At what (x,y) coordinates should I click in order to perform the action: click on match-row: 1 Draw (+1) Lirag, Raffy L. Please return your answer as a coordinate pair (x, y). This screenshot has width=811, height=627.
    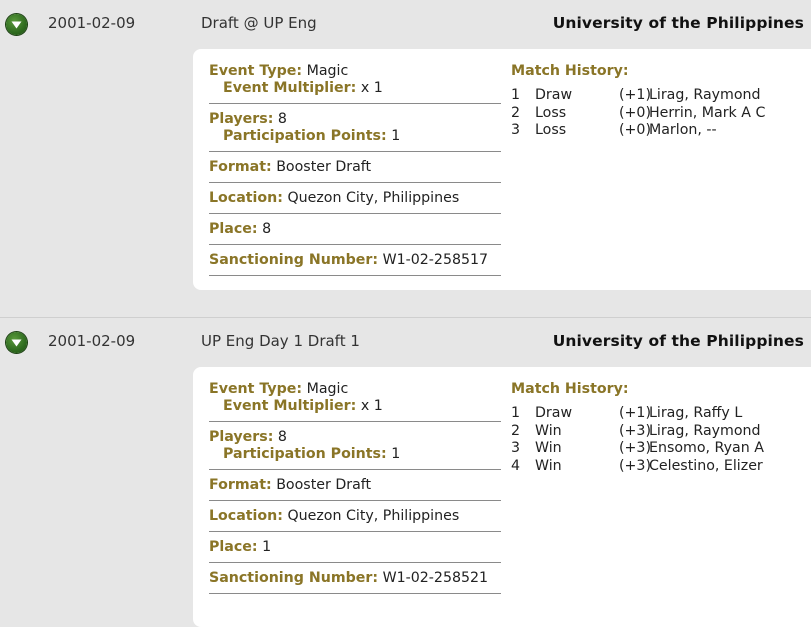
    Looking at the image, I should click on (661, 414).